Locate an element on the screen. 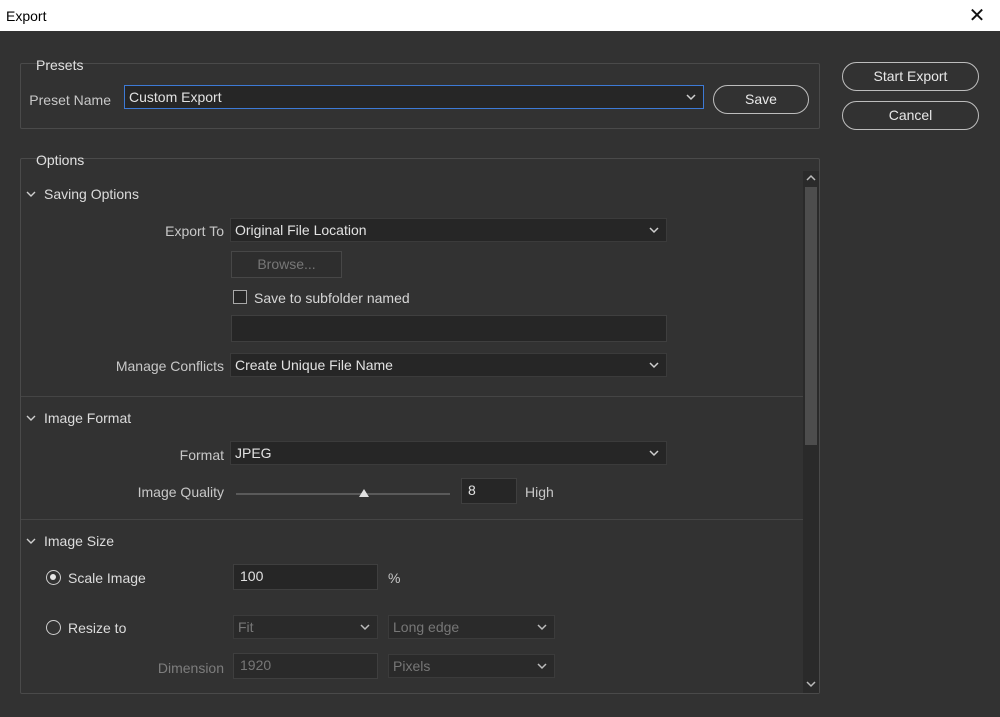 Image resolution: width=1000 pixels, height=717 pixels. subfolder-label: Save to subfolder named is located at coordinates (332, 298).